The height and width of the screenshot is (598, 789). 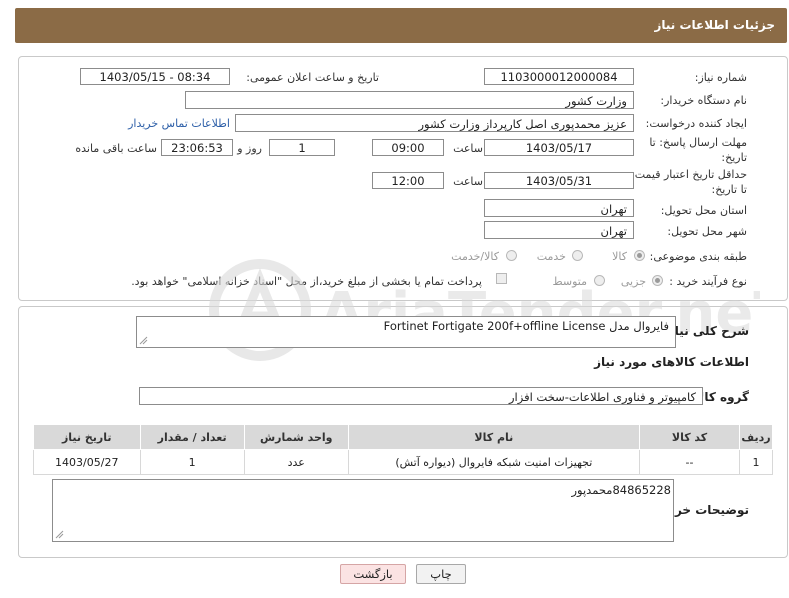 I want to click on print-button: چاپ, so click(x=441, y=574).